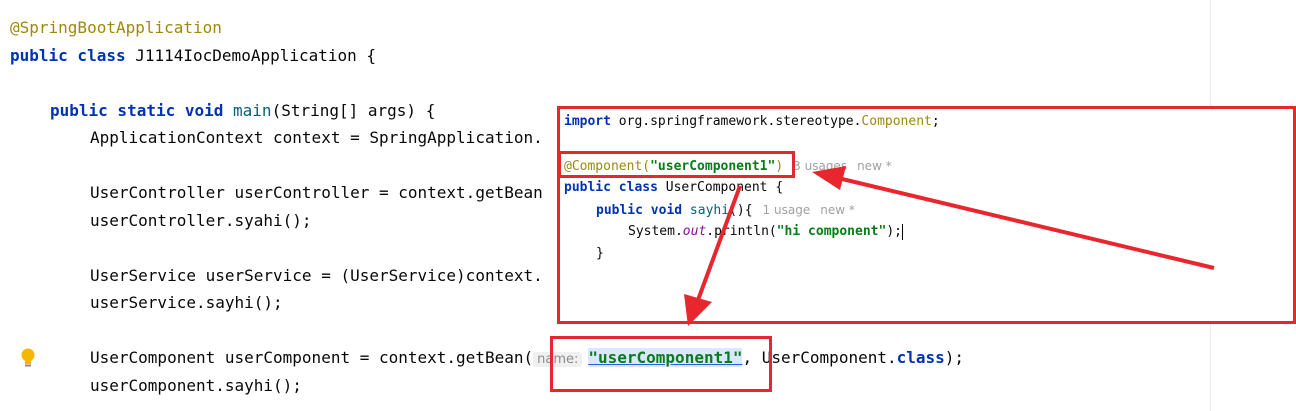  What do you see at coordinates (765, 231) in the screenshot?
I see `popup-body-line: System.out.println("hi component");` at bounding box center [765, 231].